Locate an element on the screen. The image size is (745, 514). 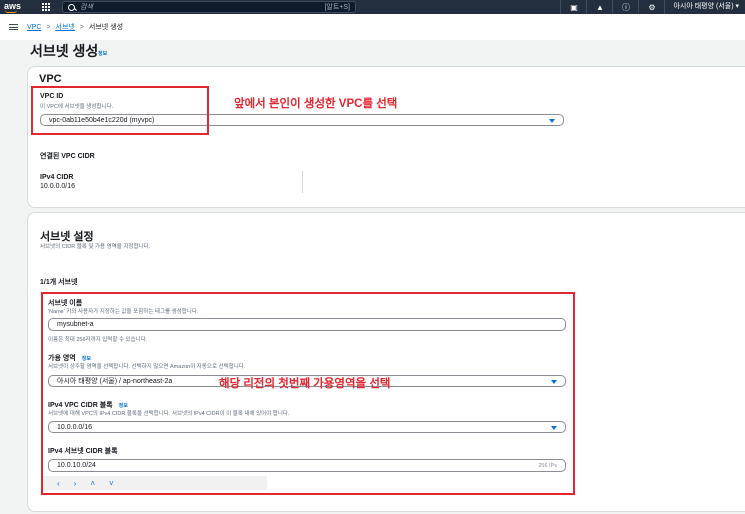
breadcrumb-bar: VPC > 서브넷 > 서브넷 생성 is located at coordinates (372, 27).